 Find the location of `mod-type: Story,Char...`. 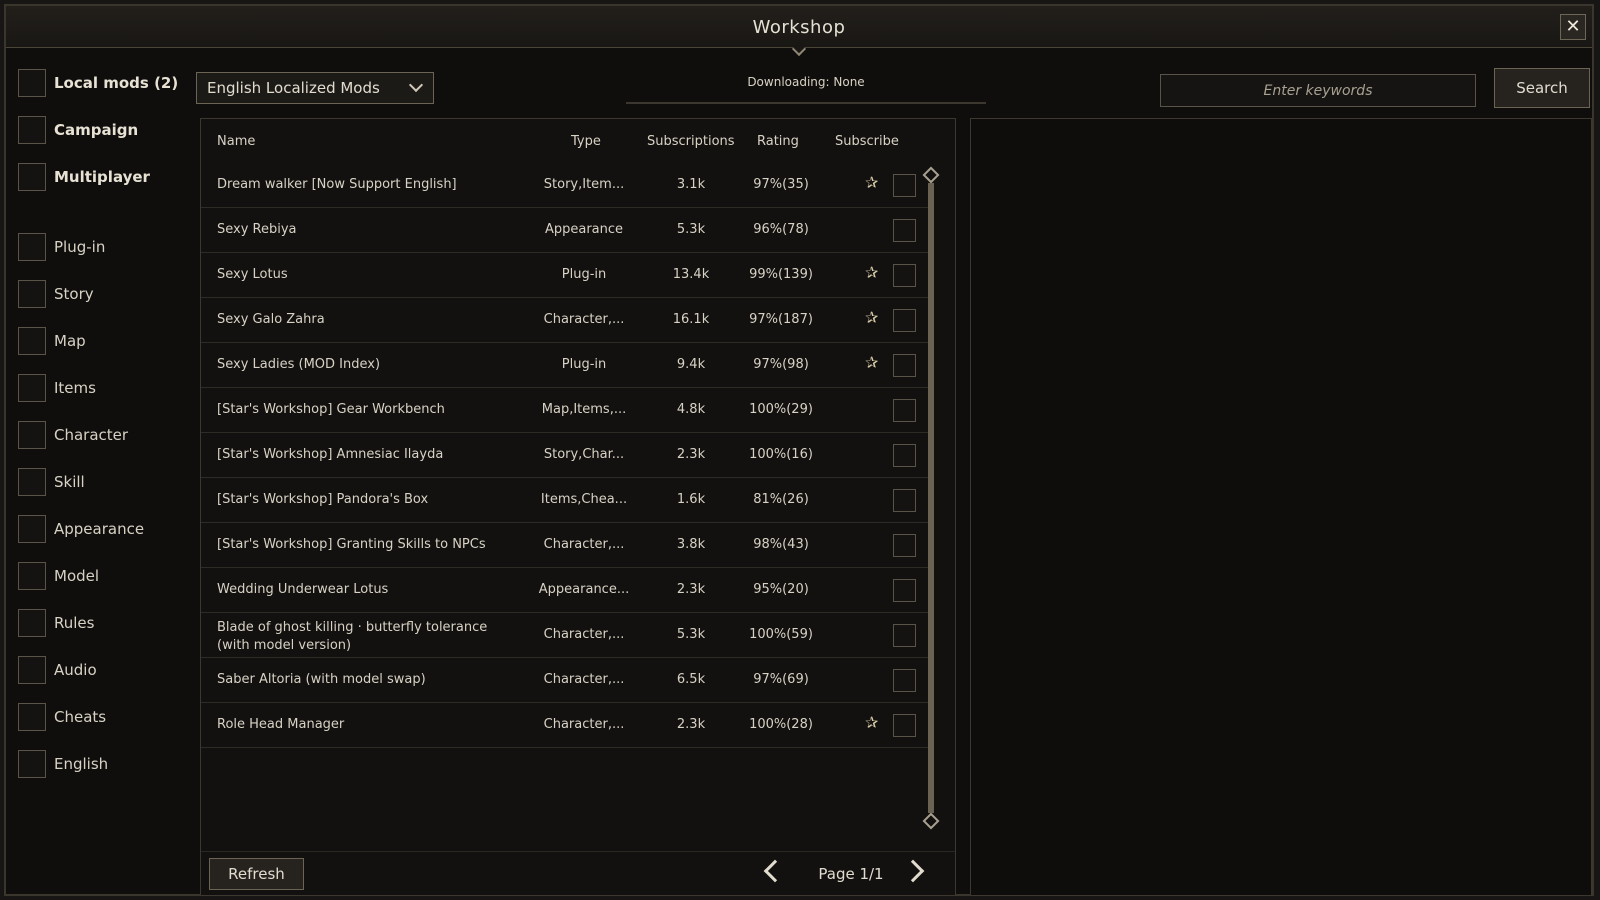

mod-type: Story,Char... is located at coordinates (584, 454).